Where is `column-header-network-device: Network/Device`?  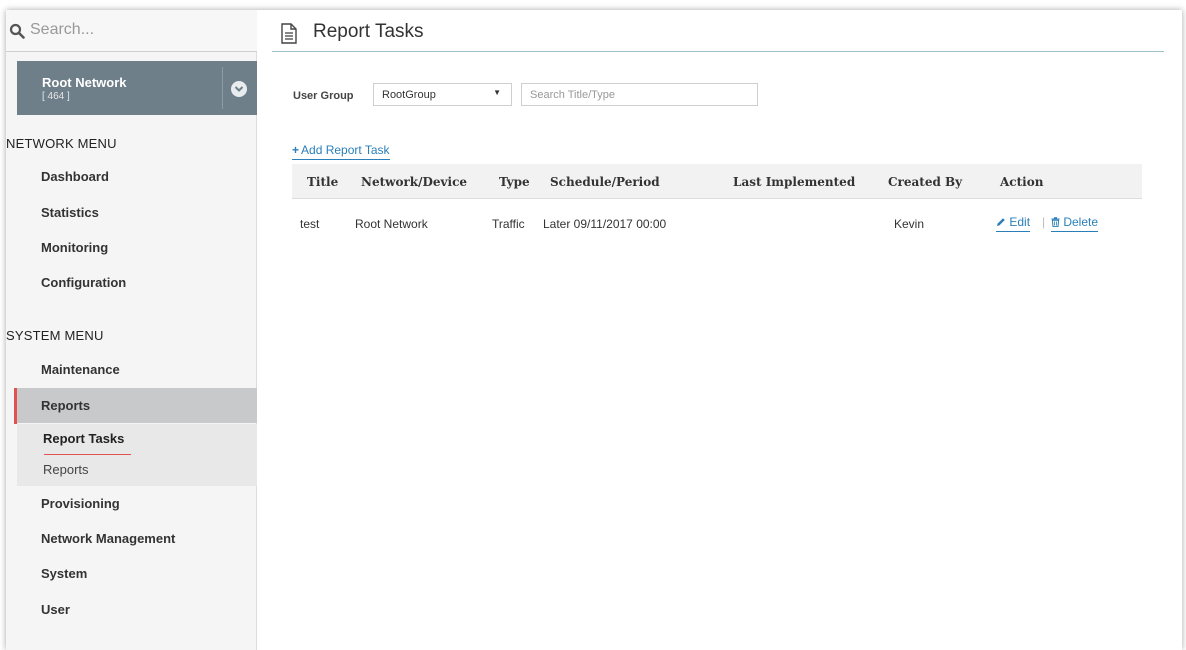
column-header-network-device: Network/Device is located at coordinates (414, 182).